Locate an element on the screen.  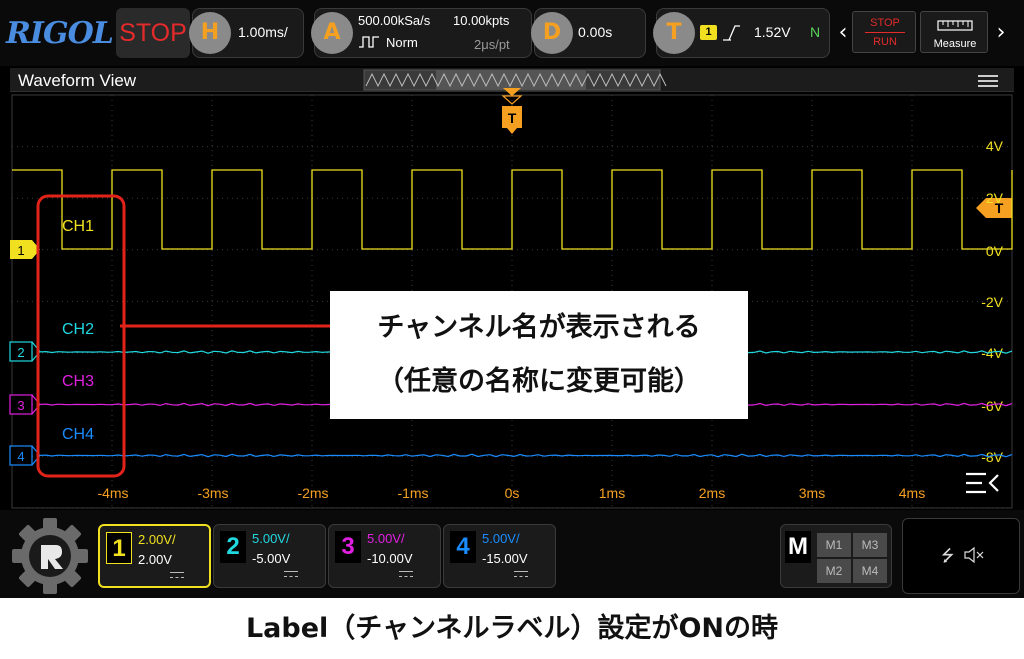
volt-label: 2V is located at coordinates (995, 198).